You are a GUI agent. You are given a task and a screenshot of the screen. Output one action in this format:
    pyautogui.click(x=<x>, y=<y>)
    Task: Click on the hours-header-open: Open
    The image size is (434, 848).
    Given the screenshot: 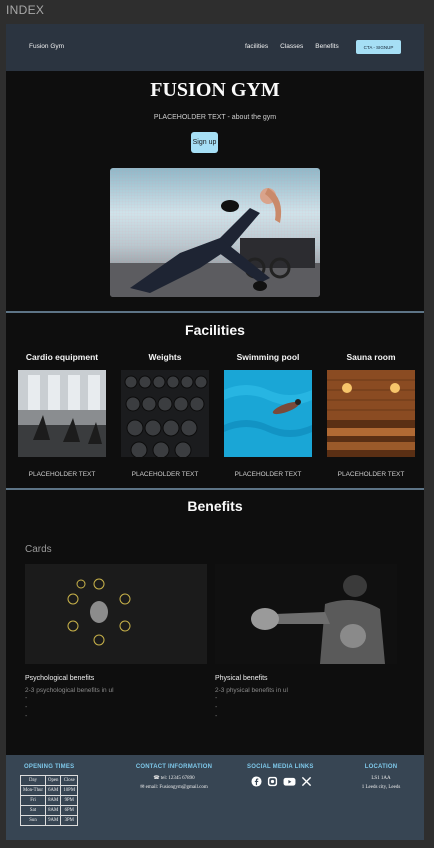 What is the action you would take?
    pyautogui.click(x=53, y=780)
    